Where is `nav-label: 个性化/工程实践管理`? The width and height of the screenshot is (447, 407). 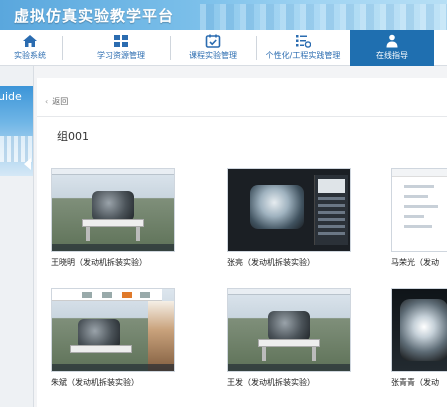
nav-label: 个性化/工程实践管理 is located at coordinates (303, 55).